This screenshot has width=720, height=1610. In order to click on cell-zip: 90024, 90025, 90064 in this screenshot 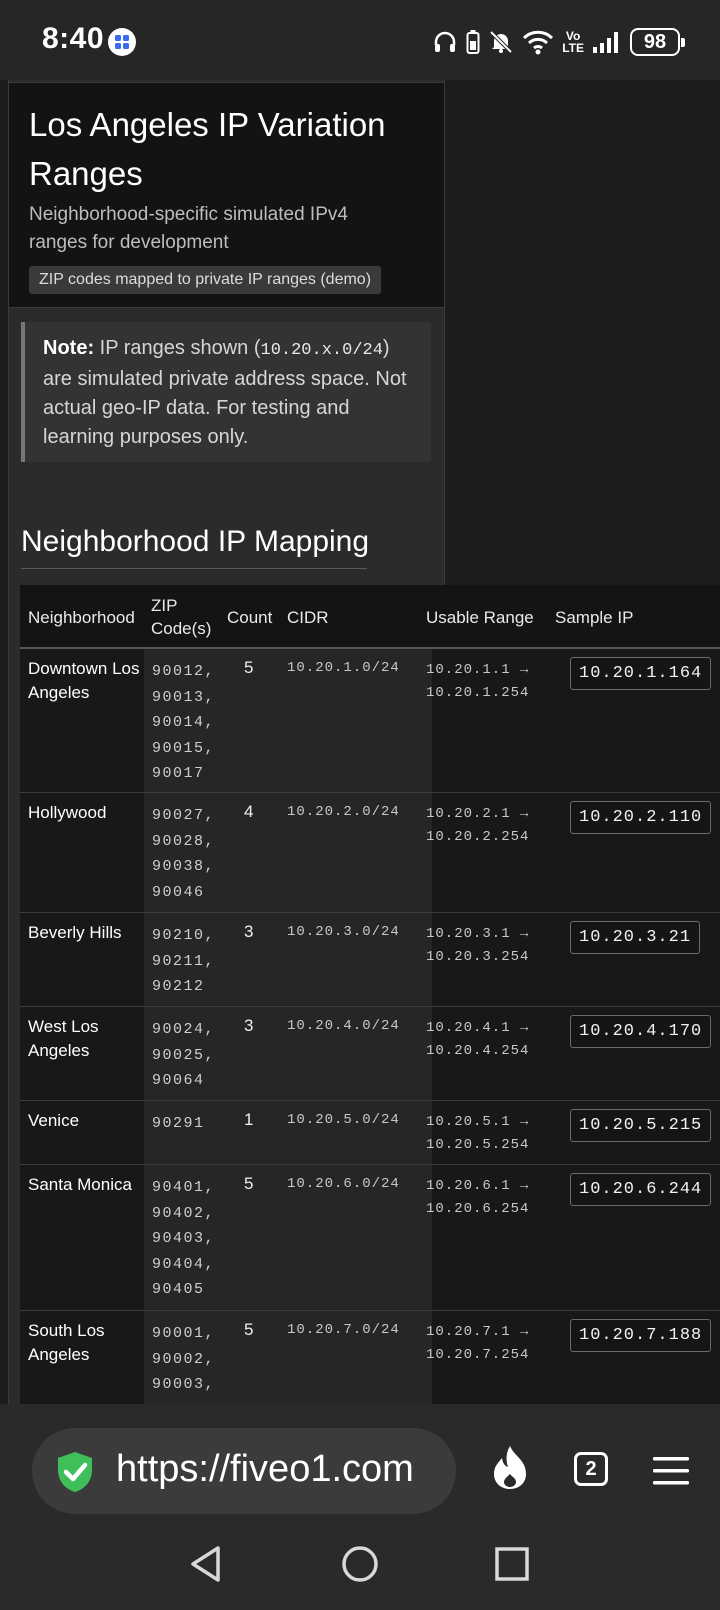, I will do `click(184, 1055)`.